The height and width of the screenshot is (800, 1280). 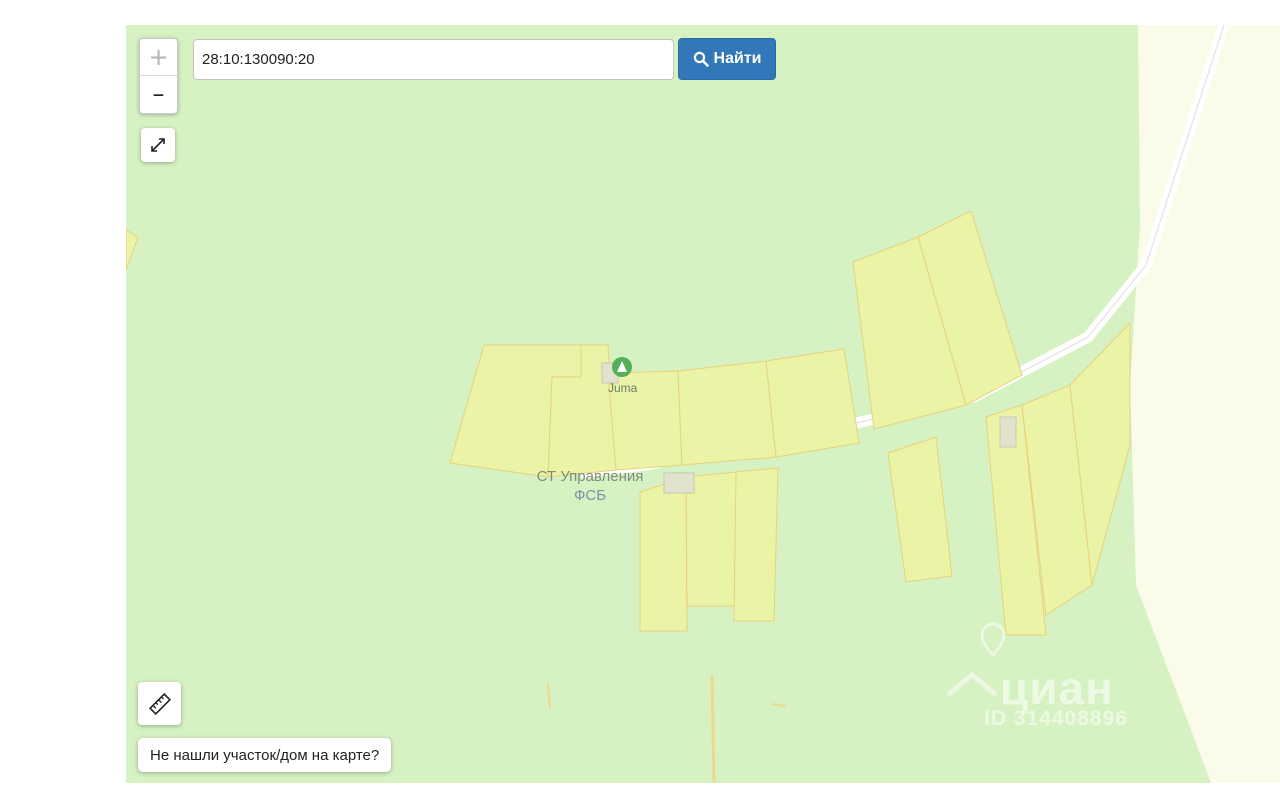 I want to click on search-icon, so click(x=701, y=59).